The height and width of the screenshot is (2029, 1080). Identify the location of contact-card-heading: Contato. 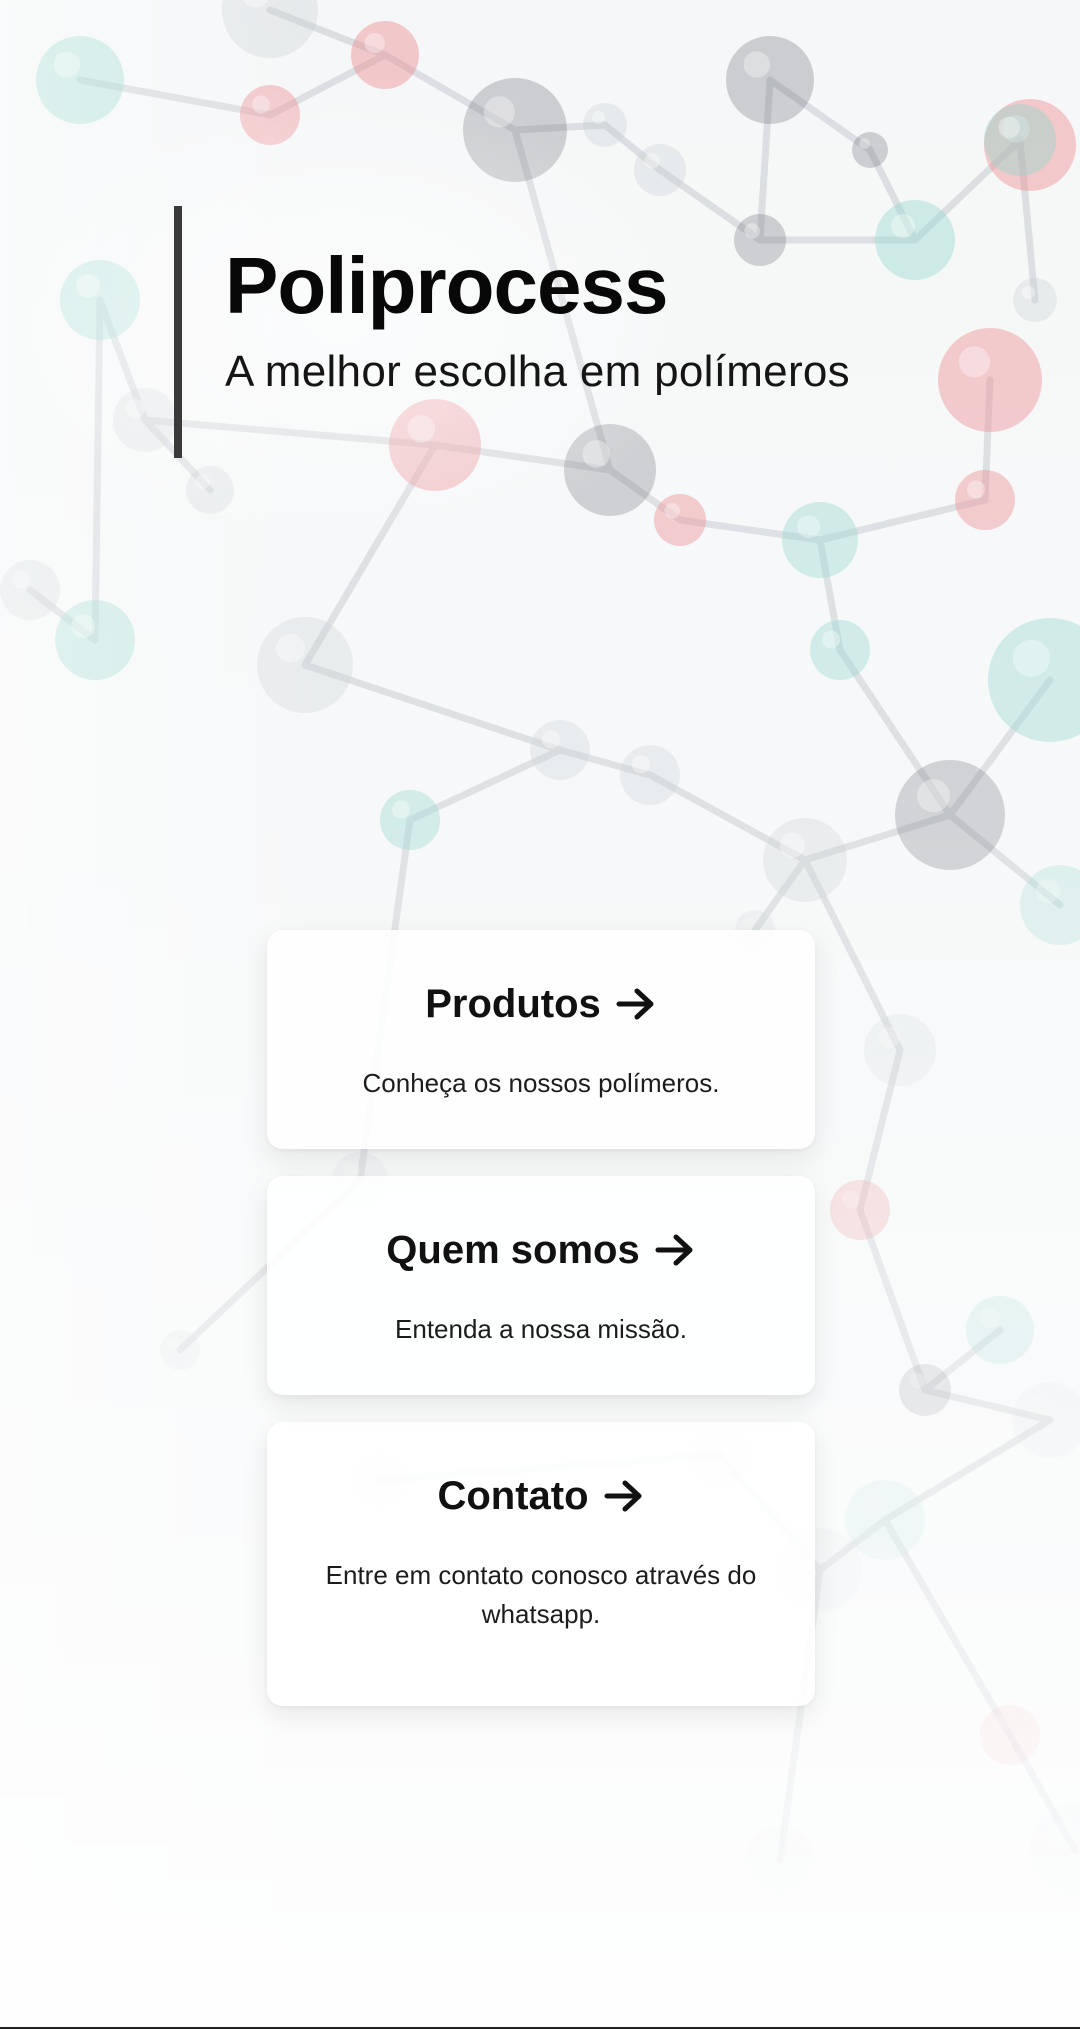
(540, 1496).